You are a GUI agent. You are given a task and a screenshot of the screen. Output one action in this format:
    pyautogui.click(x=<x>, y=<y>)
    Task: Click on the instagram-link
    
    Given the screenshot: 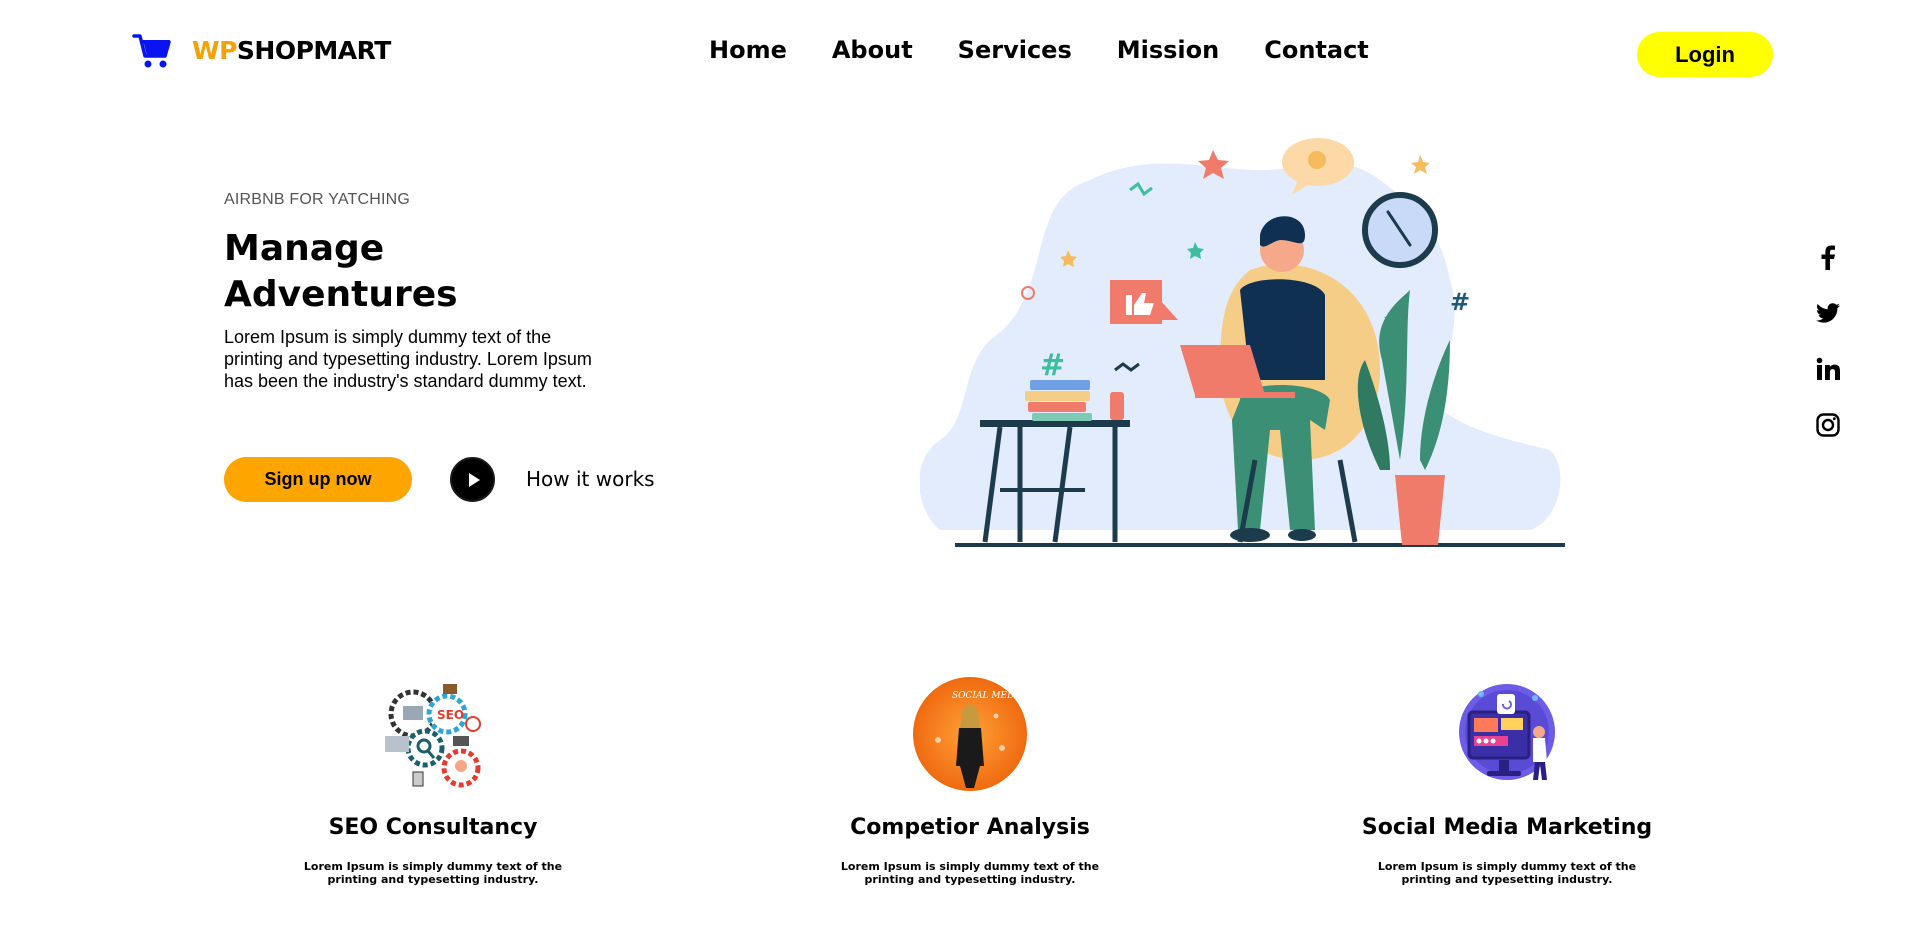 What is the action you would take?
    pyautogui.click(x=1828, y=425)
    